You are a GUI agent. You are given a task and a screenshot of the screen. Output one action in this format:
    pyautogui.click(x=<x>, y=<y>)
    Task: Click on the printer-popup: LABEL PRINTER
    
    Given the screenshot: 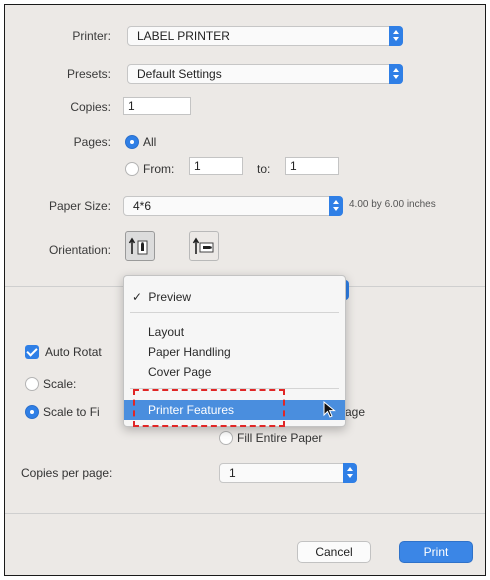 What is the action you would take?
    pyautogui.click(x=265, y=36)
    